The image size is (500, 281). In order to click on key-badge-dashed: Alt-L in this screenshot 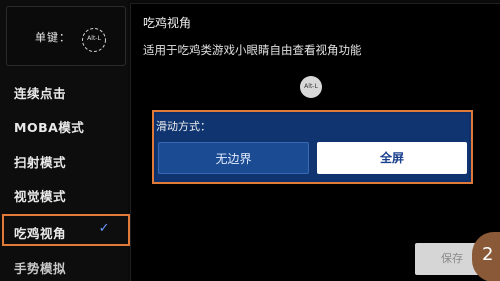, I will do `click(94, 40)`.